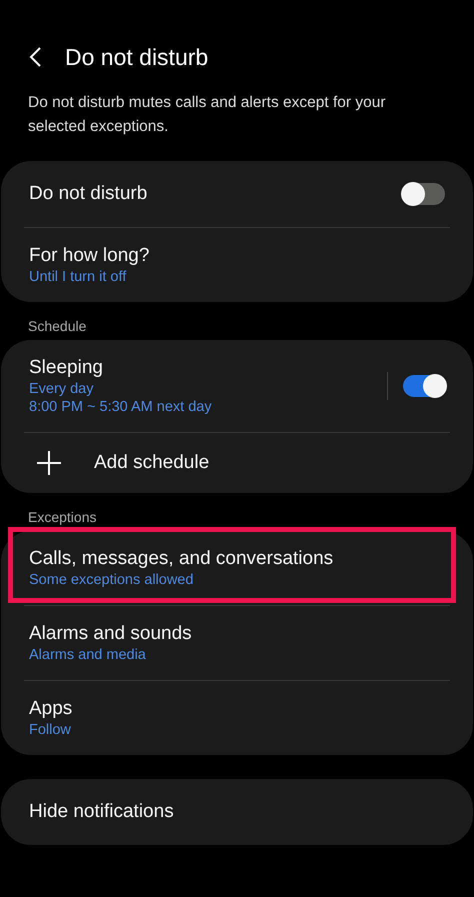  What do you see at coordinates (89, 256) in the screenshot?
I see `row-title: For how long?` at bounding box center [89, 256].